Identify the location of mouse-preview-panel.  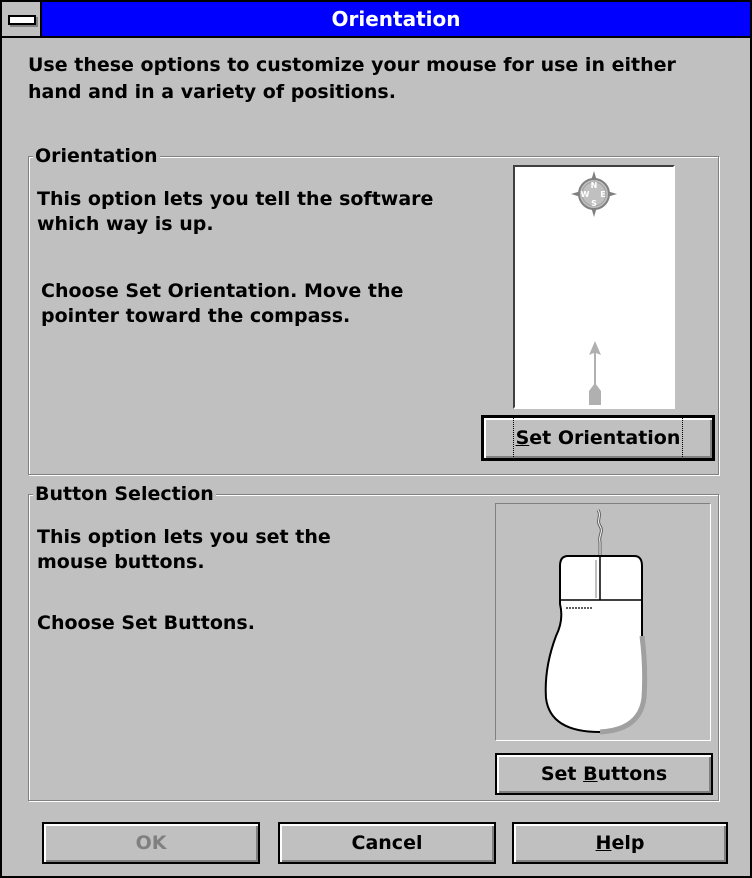
(603, 622).